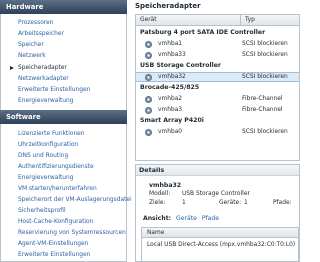 This screenshot has height=262, width=320. Describe the element at coordinates (217, 110) in the screenshot. I see `table-row: vmhba3 Fibre-Channel` at that location.